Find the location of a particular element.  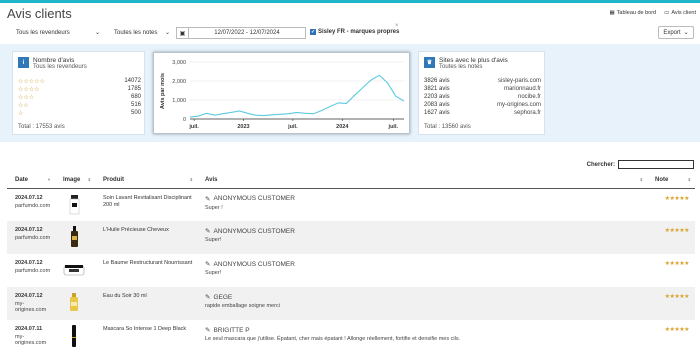

stars-row: ☆☆☆ 680 is located at coordinates (79, 97).